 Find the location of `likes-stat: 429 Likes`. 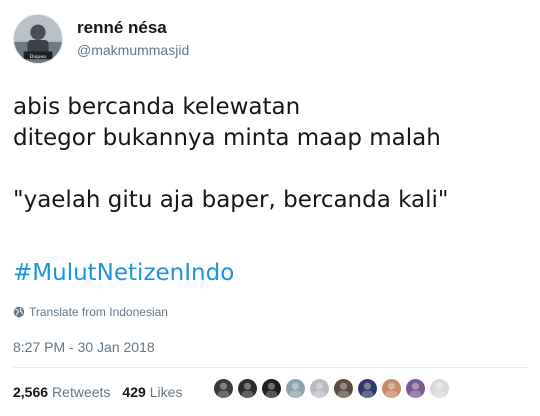

likes-stat: 429 Likes is located at coordinates (152, 392).